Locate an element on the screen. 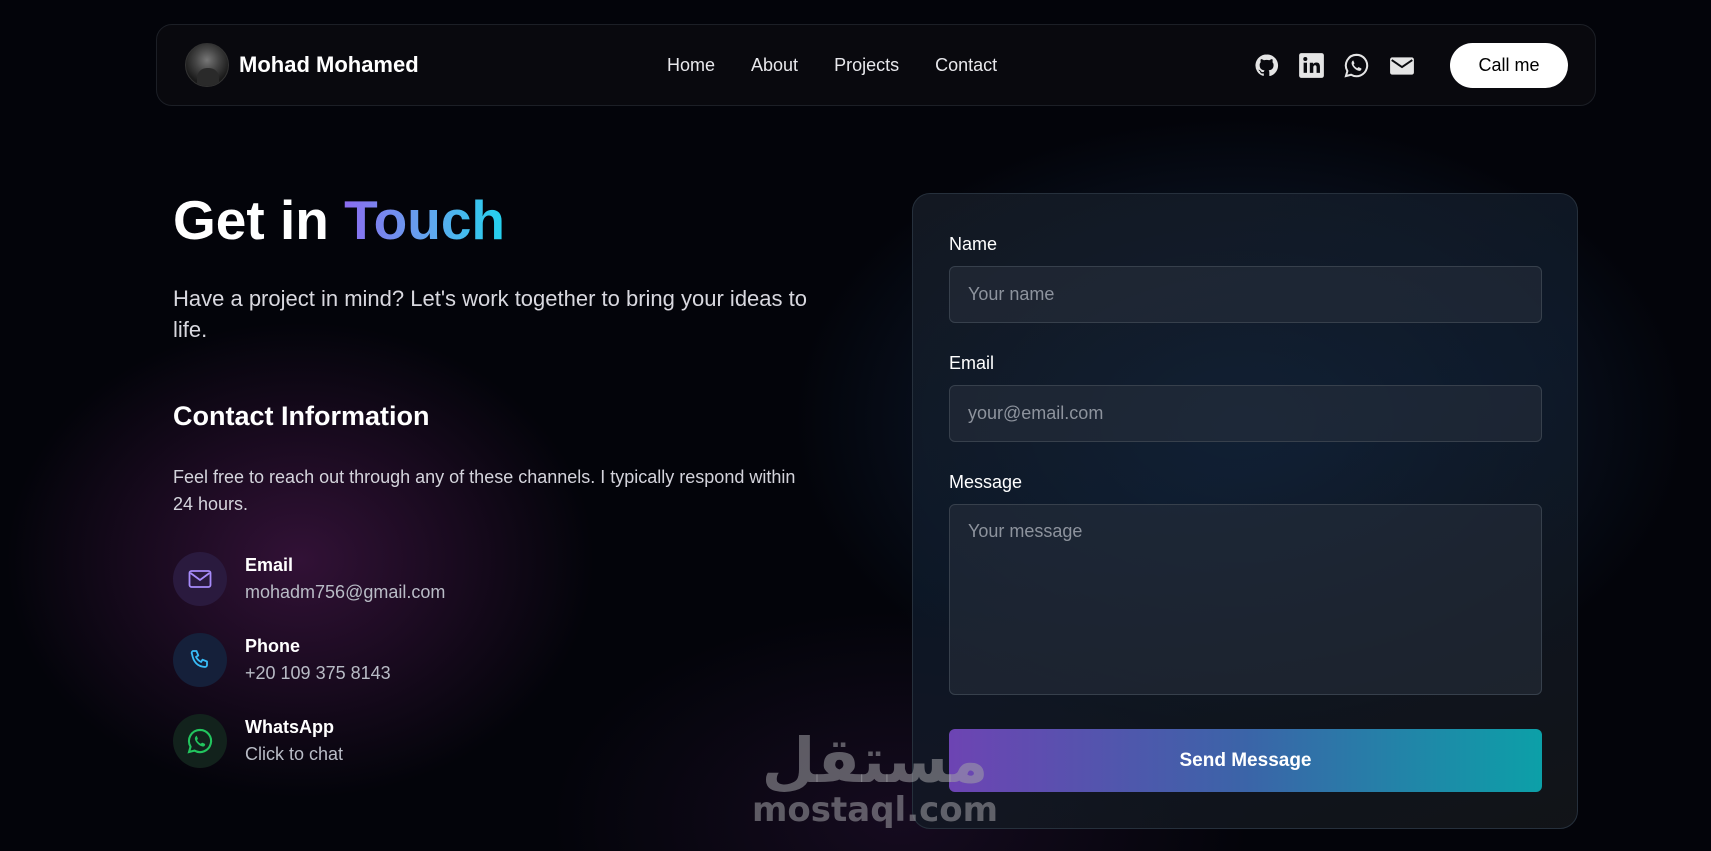 The image size is (1711, 851). watermark-latin: mostaql.com is located at coordinates (875, 810).